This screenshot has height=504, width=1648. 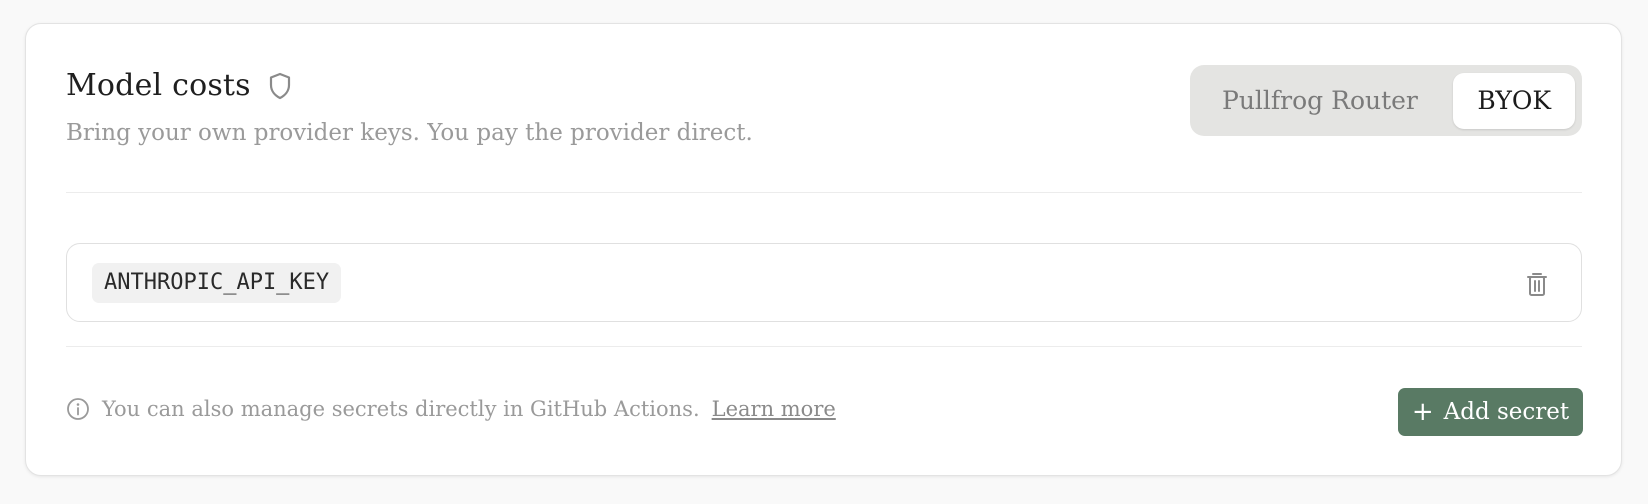 What do you see at coordinates (824, 192) in the screenshot?
I see `header-divider` at bounding box center [824, 192].